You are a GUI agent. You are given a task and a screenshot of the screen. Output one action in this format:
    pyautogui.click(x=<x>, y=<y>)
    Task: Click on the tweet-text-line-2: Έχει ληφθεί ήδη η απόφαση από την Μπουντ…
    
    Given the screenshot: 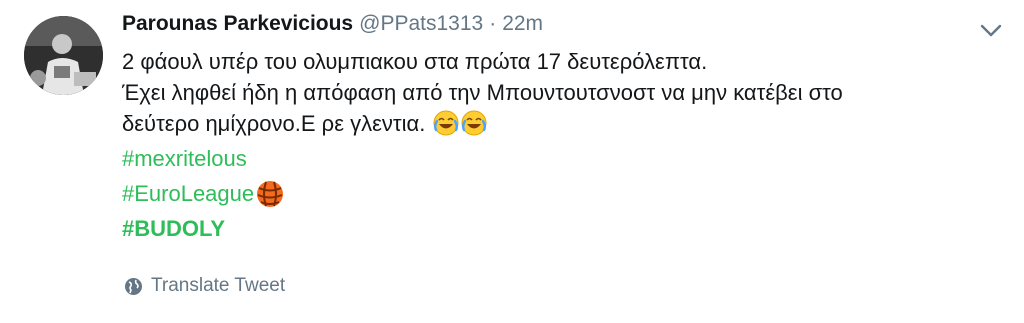 What is the action you would take?
    pyautogui.click(x=482, y=92)
    